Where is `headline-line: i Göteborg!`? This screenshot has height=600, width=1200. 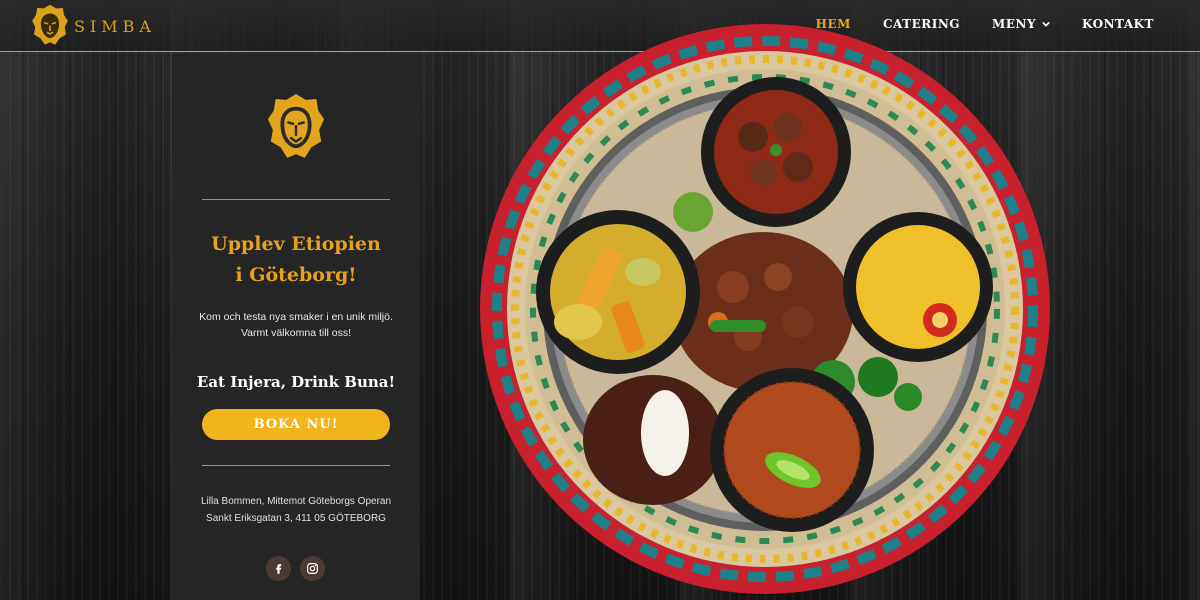 headline-line: i Göteborg! is located at coordinates (296, 275).